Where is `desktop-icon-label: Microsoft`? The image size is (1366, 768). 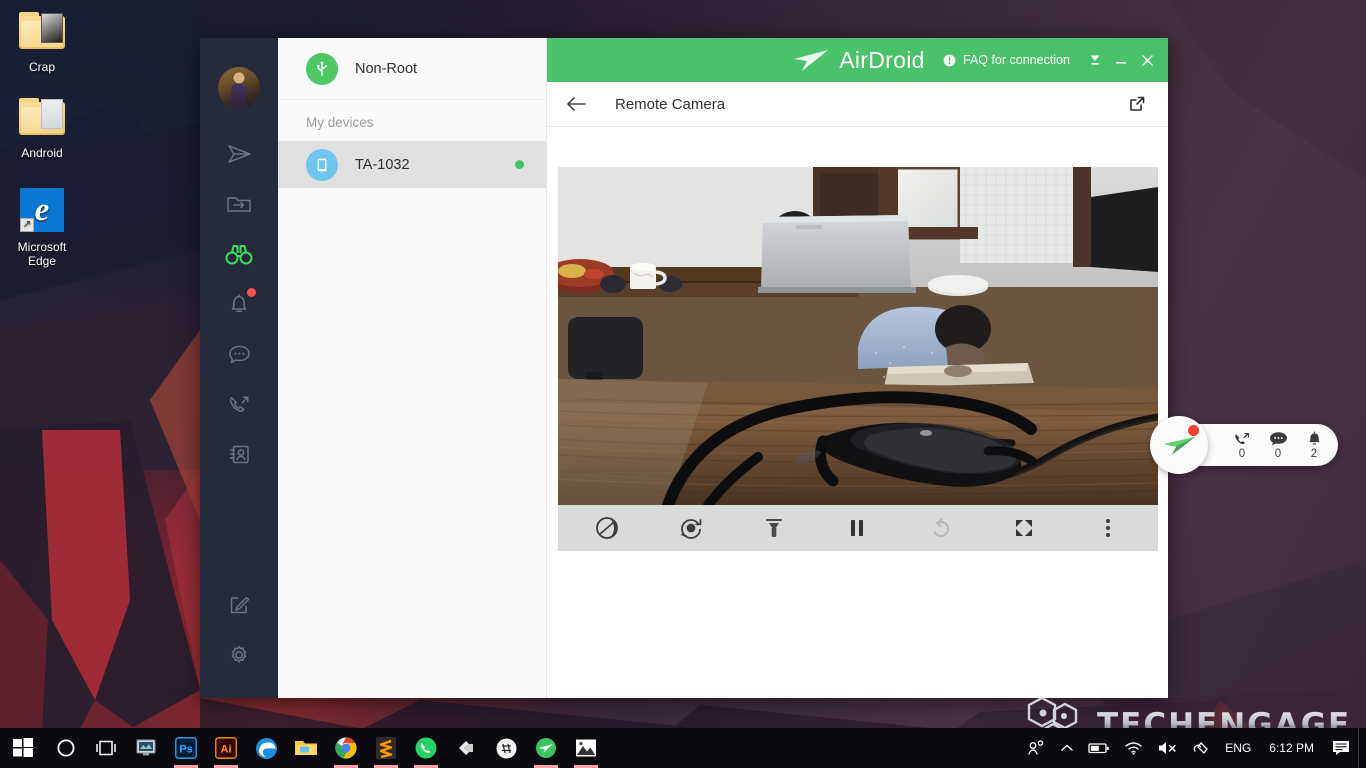 desktop-icon-label: Microsoft is located at coordinates (42, 247).